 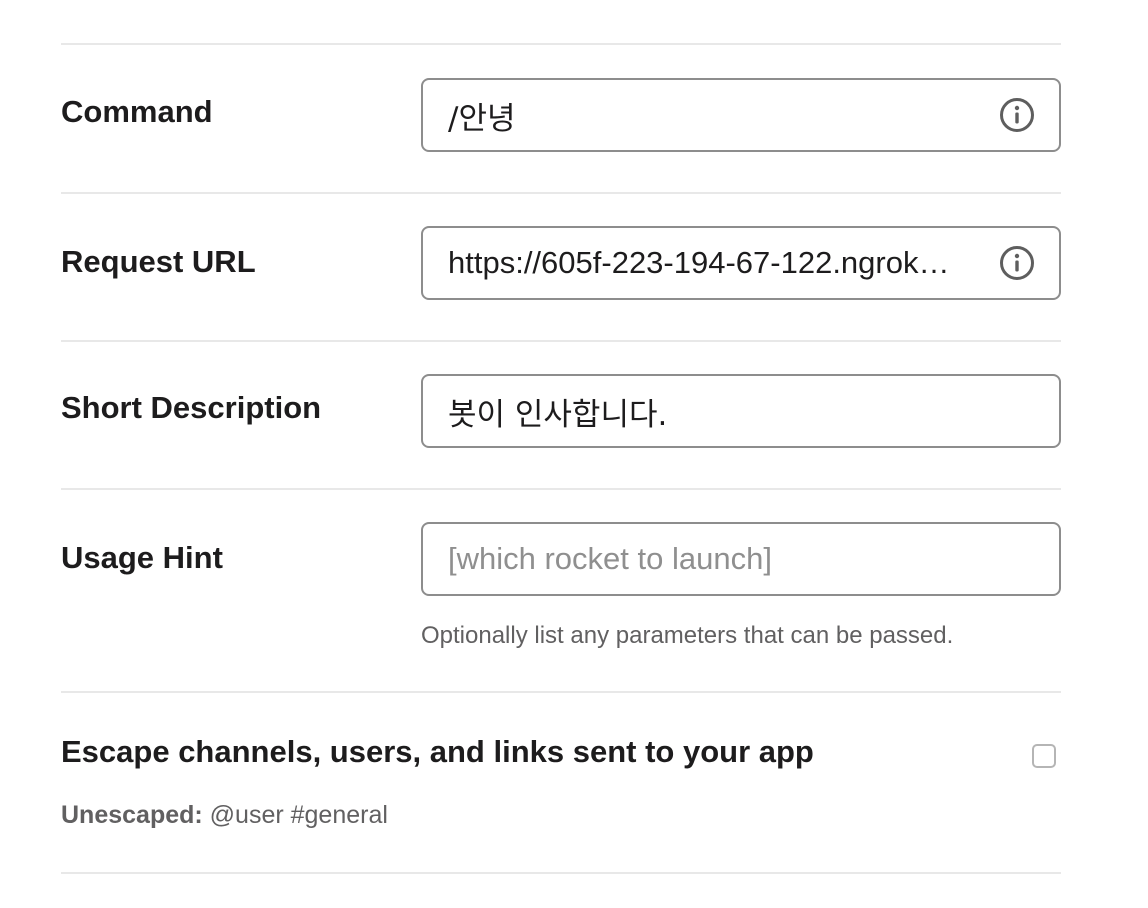 What do you see at coordinates (132, 815) in the screenshot?
I see `escape-note-label: Unescaped:` at bounding box center [132, 815].